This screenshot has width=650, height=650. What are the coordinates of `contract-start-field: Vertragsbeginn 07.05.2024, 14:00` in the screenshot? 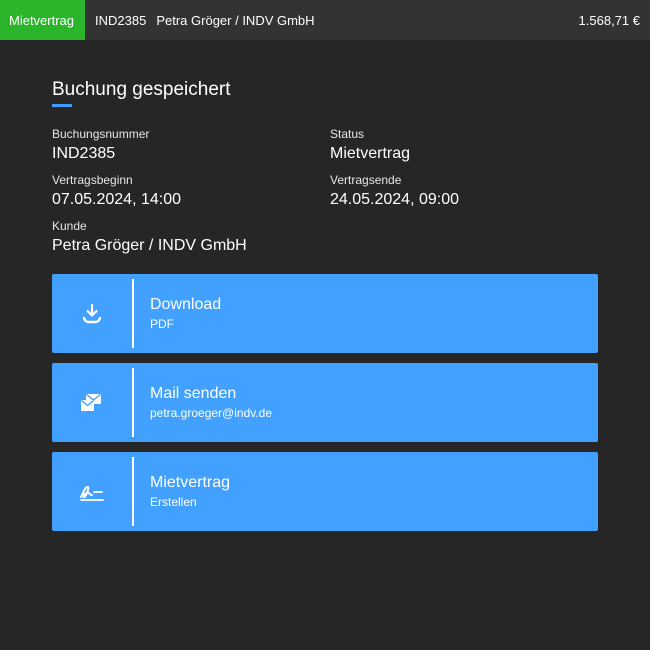 It's located at (116, 191).